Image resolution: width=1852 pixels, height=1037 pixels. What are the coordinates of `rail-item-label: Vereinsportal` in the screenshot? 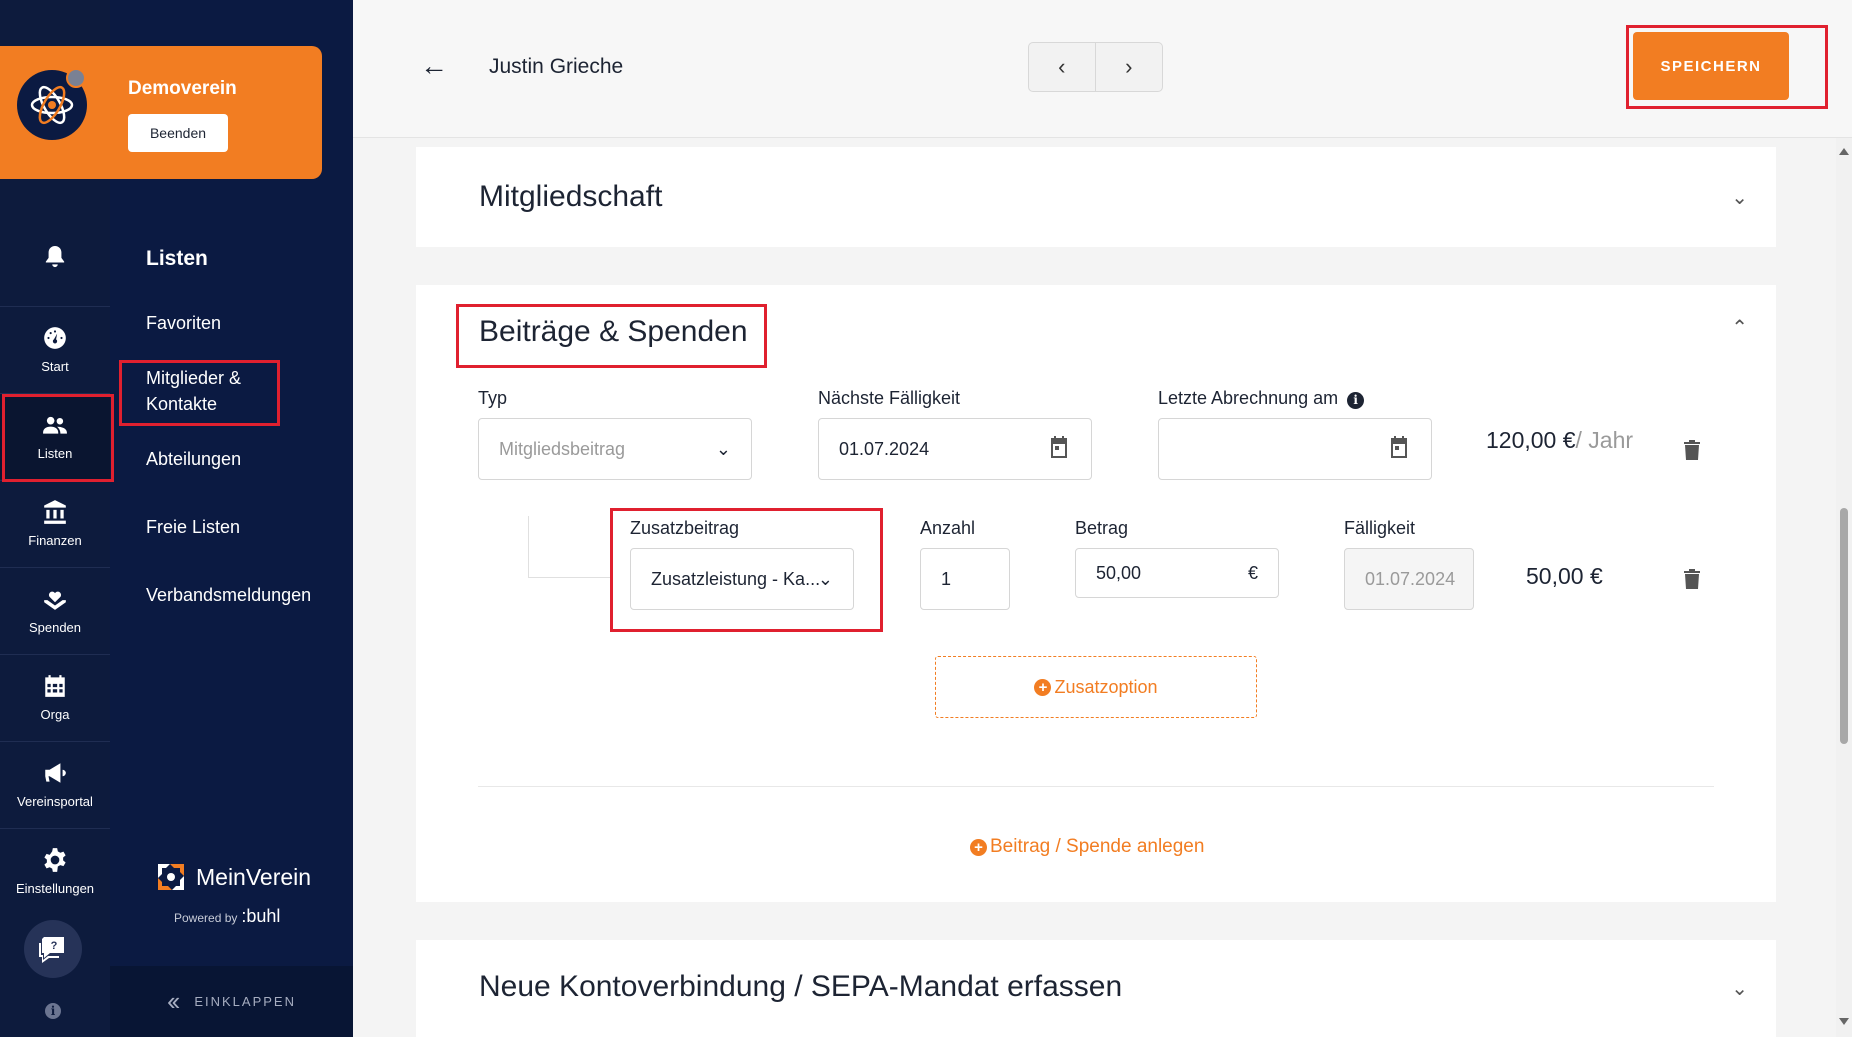 It's located at (55, 801).